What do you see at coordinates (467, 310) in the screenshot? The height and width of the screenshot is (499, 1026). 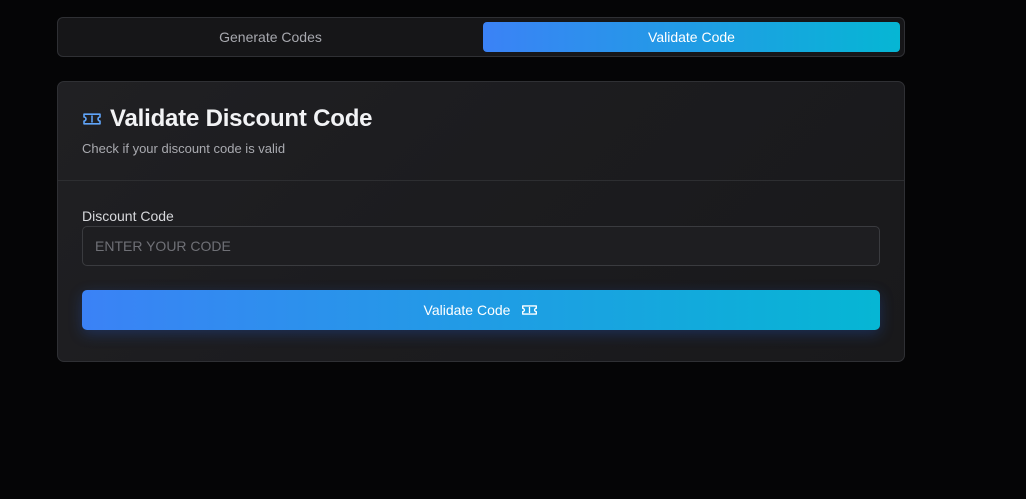 I see `validate-code-button-label: Validate Code` at bounding box center [467, 310].